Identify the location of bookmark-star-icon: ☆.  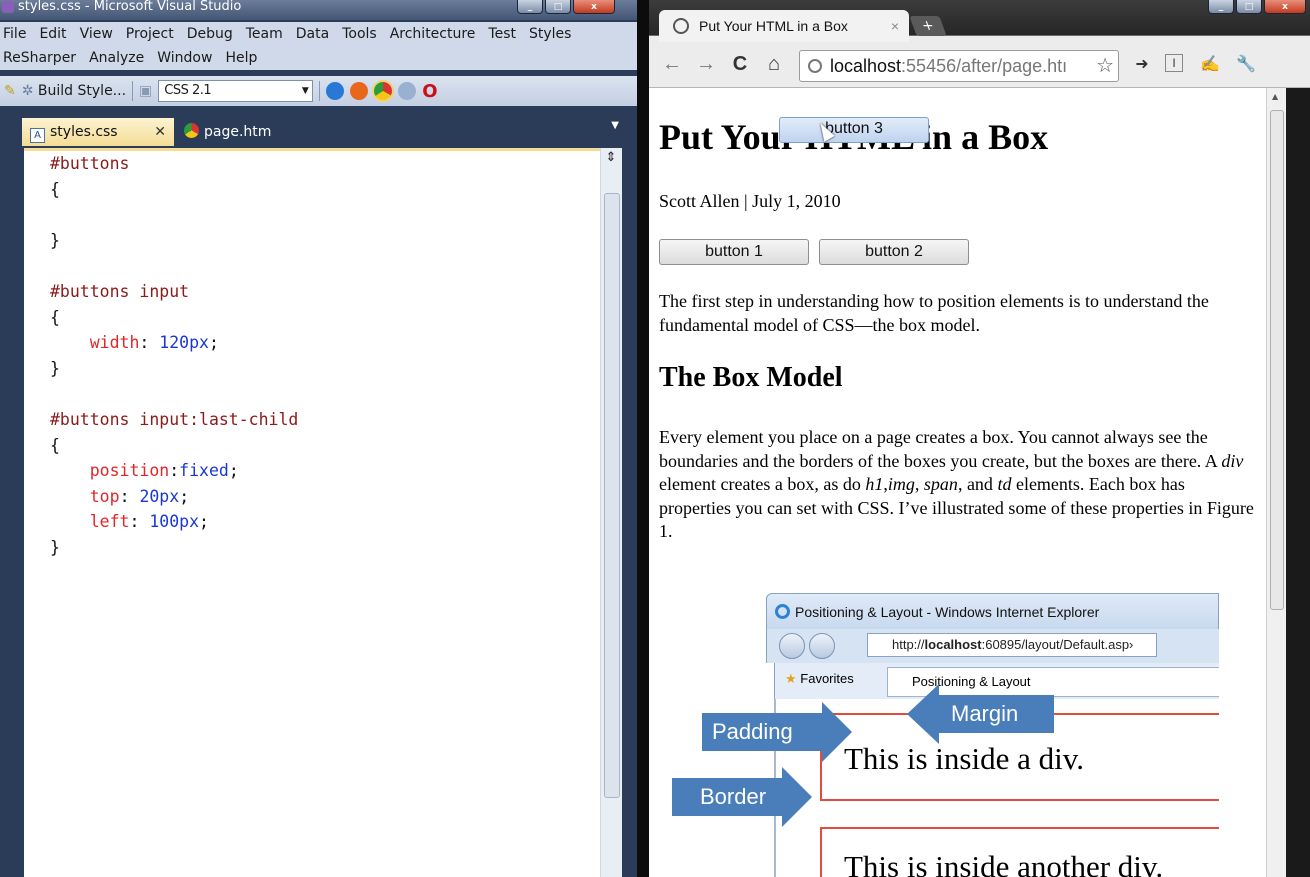
(1105, 66).